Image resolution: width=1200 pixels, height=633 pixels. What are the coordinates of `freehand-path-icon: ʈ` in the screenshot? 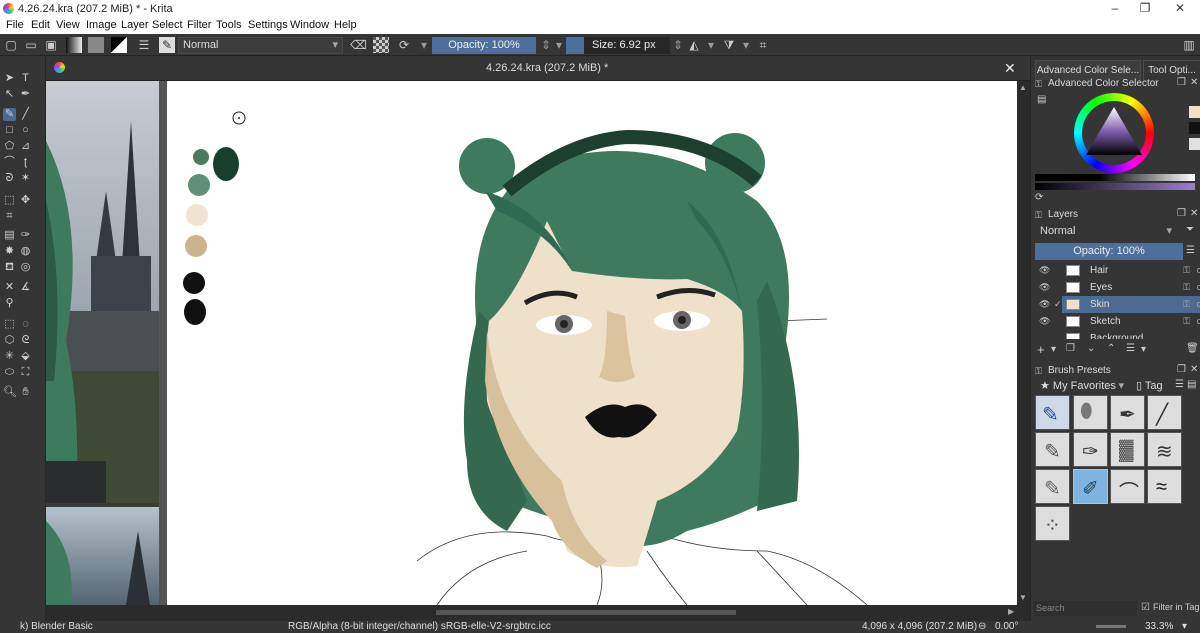 It's located at (25, 162).